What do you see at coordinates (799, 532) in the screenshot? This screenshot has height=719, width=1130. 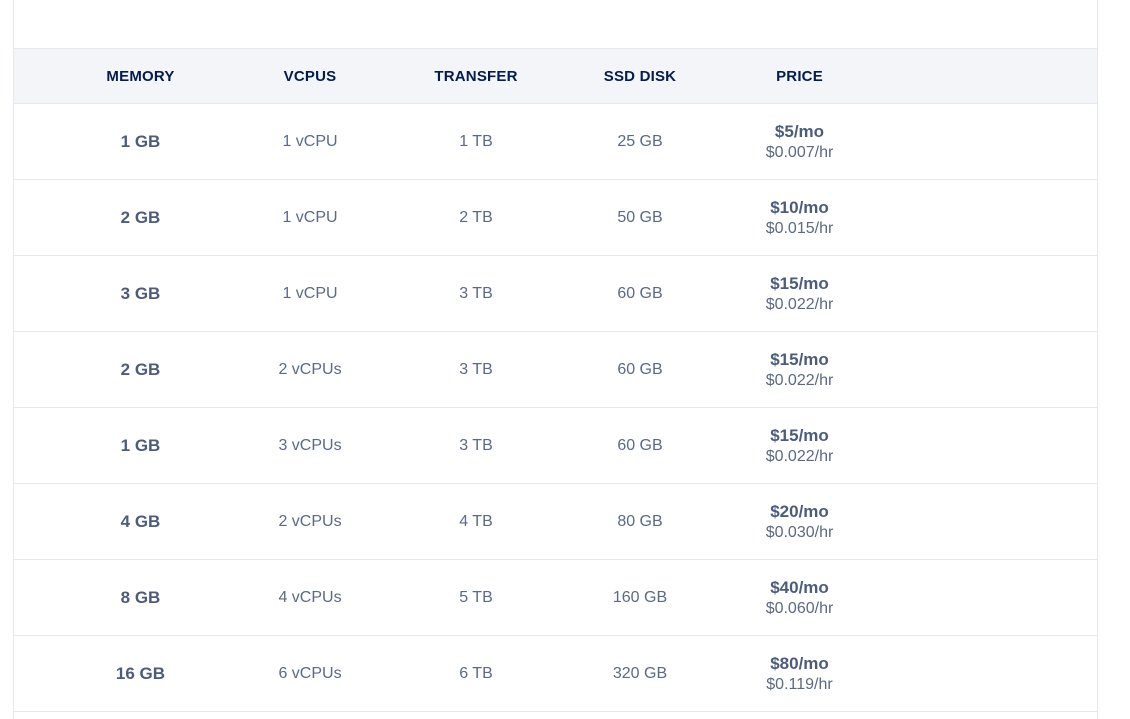 I see `hourly-price: $0.030/hr` at bounding box center [799, 532].